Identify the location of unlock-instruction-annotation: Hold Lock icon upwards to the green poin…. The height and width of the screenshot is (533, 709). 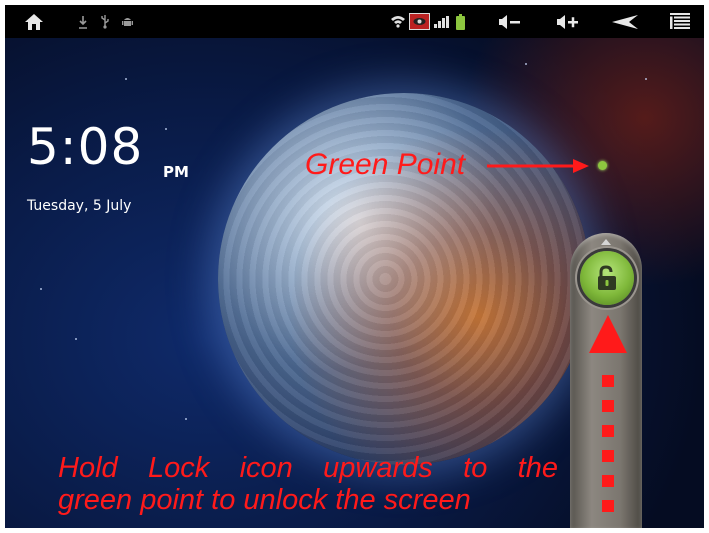
(308, 484).